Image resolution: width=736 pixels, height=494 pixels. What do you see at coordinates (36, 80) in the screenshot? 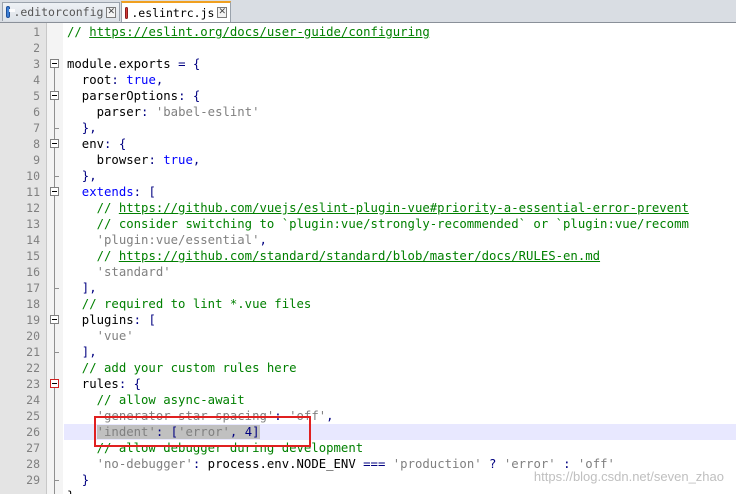
I see `line-number: 4` at bounding box center [36, 80].